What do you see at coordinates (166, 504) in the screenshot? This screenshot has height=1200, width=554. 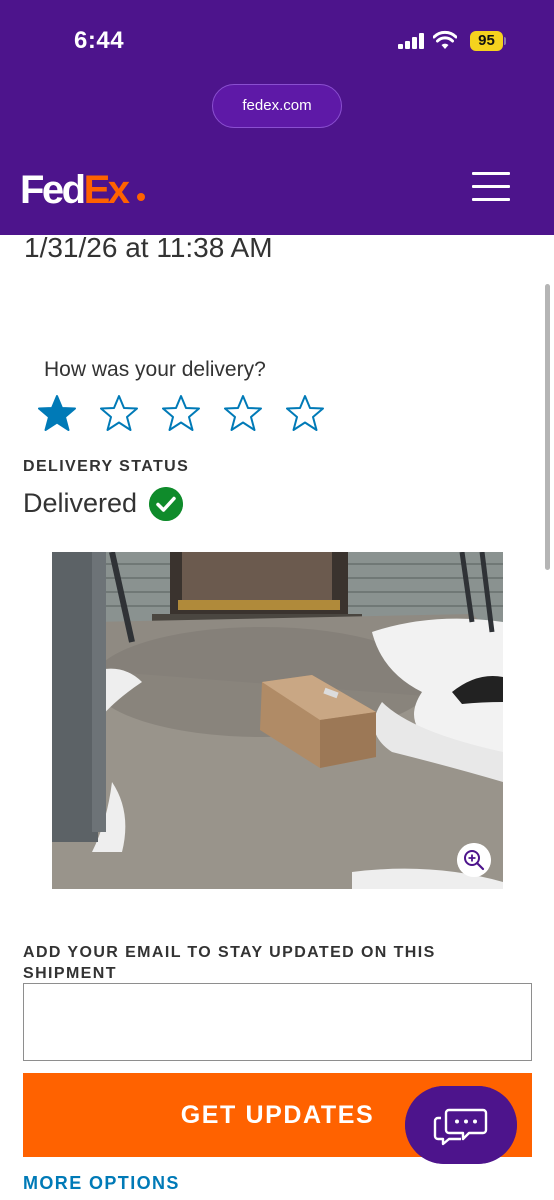 I see `checkmark-icon` at bounding box center [166, 504].